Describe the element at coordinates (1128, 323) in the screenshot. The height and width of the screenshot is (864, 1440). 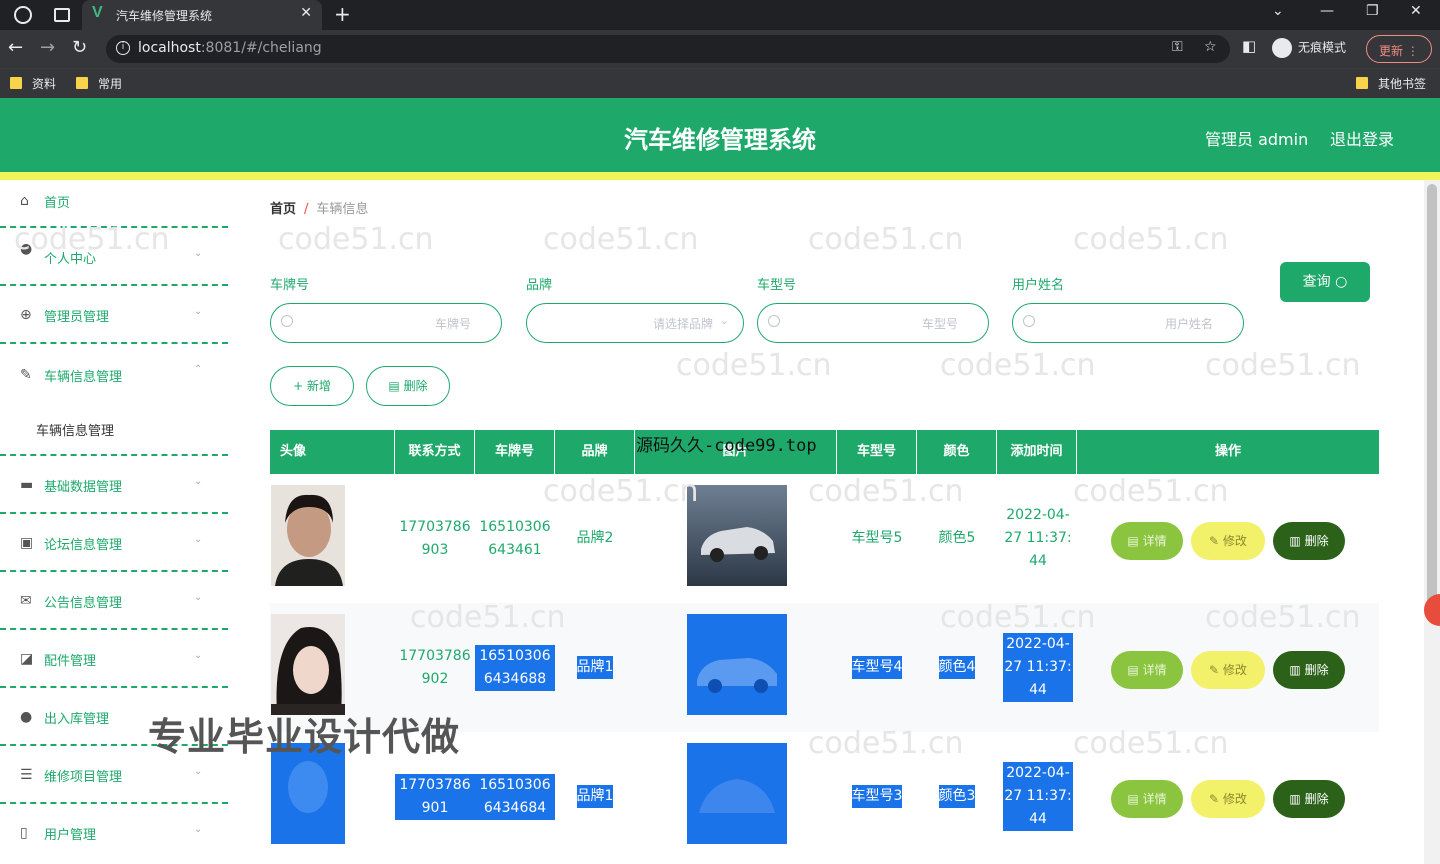
I see `user-filter-input: 用户姓名` at that location.